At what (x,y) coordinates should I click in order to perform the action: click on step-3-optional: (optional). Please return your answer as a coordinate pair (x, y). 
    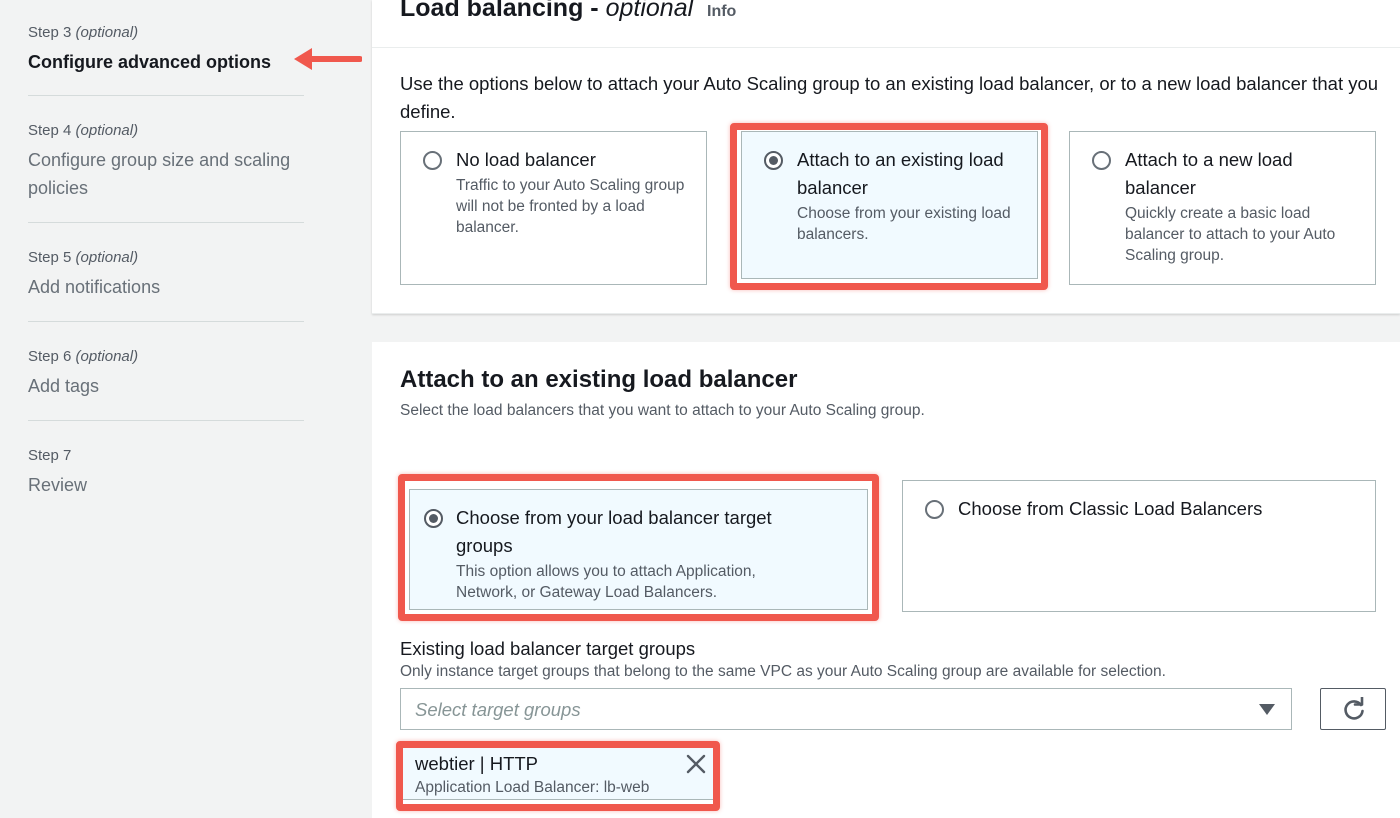
    Looking at the image, I should click on (107, 32).